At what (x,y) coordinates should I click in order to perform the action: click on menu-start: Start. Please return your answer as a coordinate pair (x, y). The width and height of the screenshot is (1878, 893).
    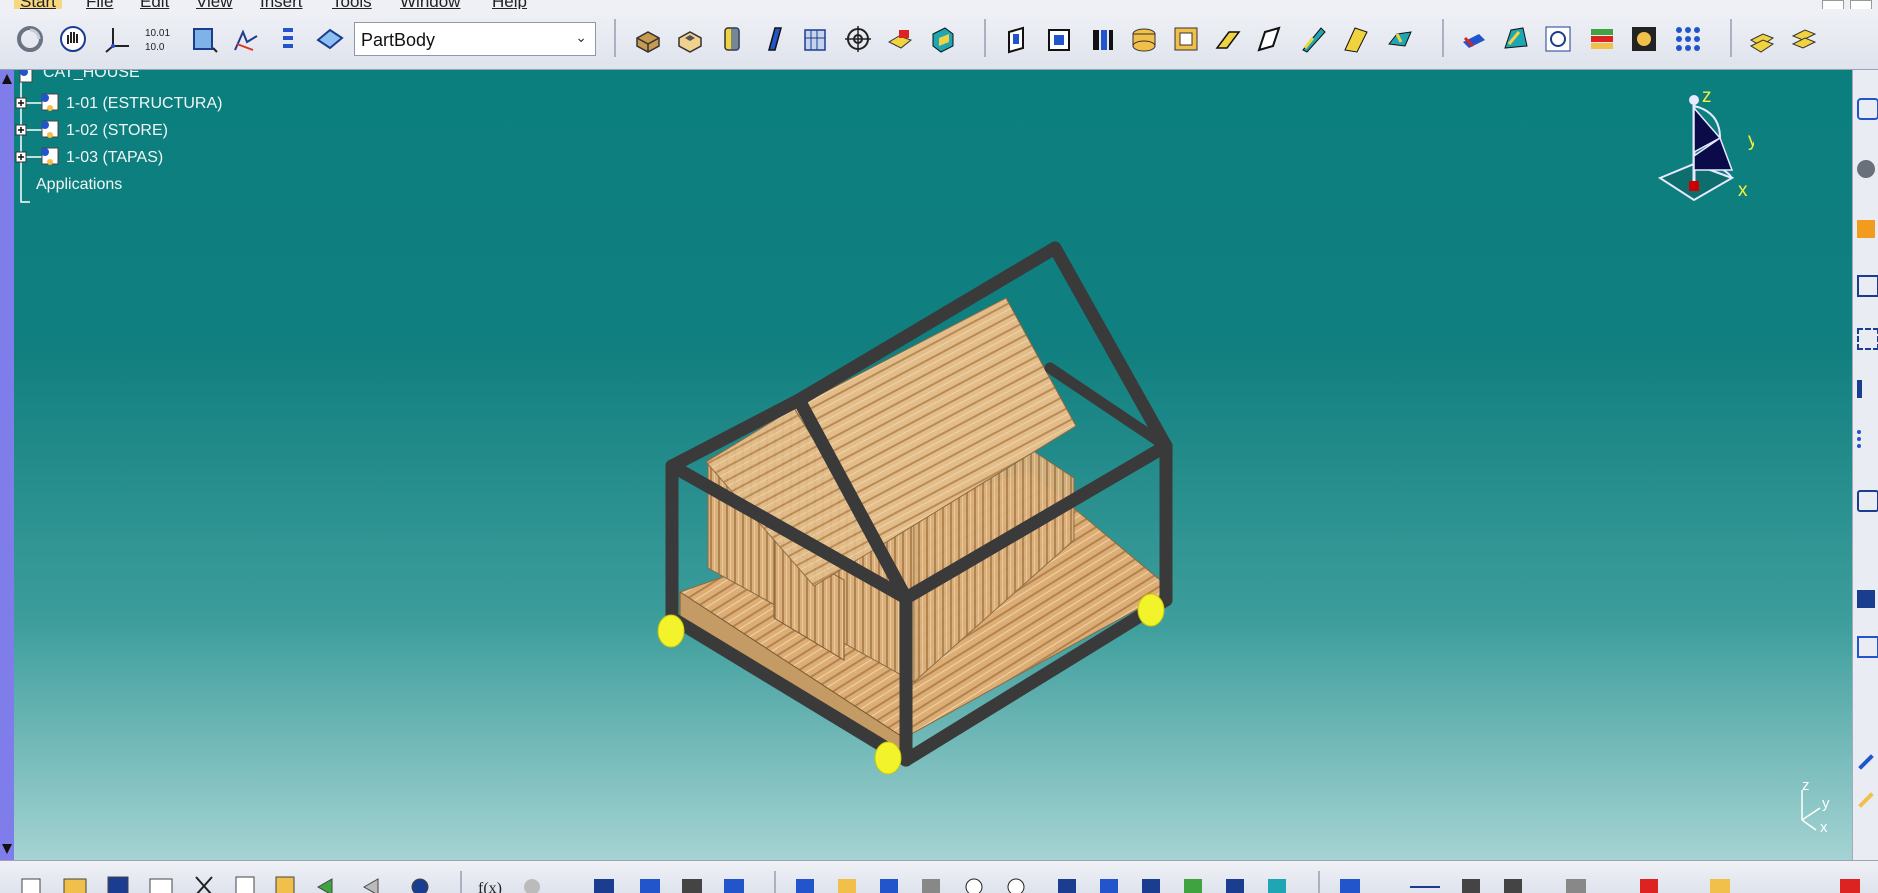
    Looking at the image, I should click on (38, 4).